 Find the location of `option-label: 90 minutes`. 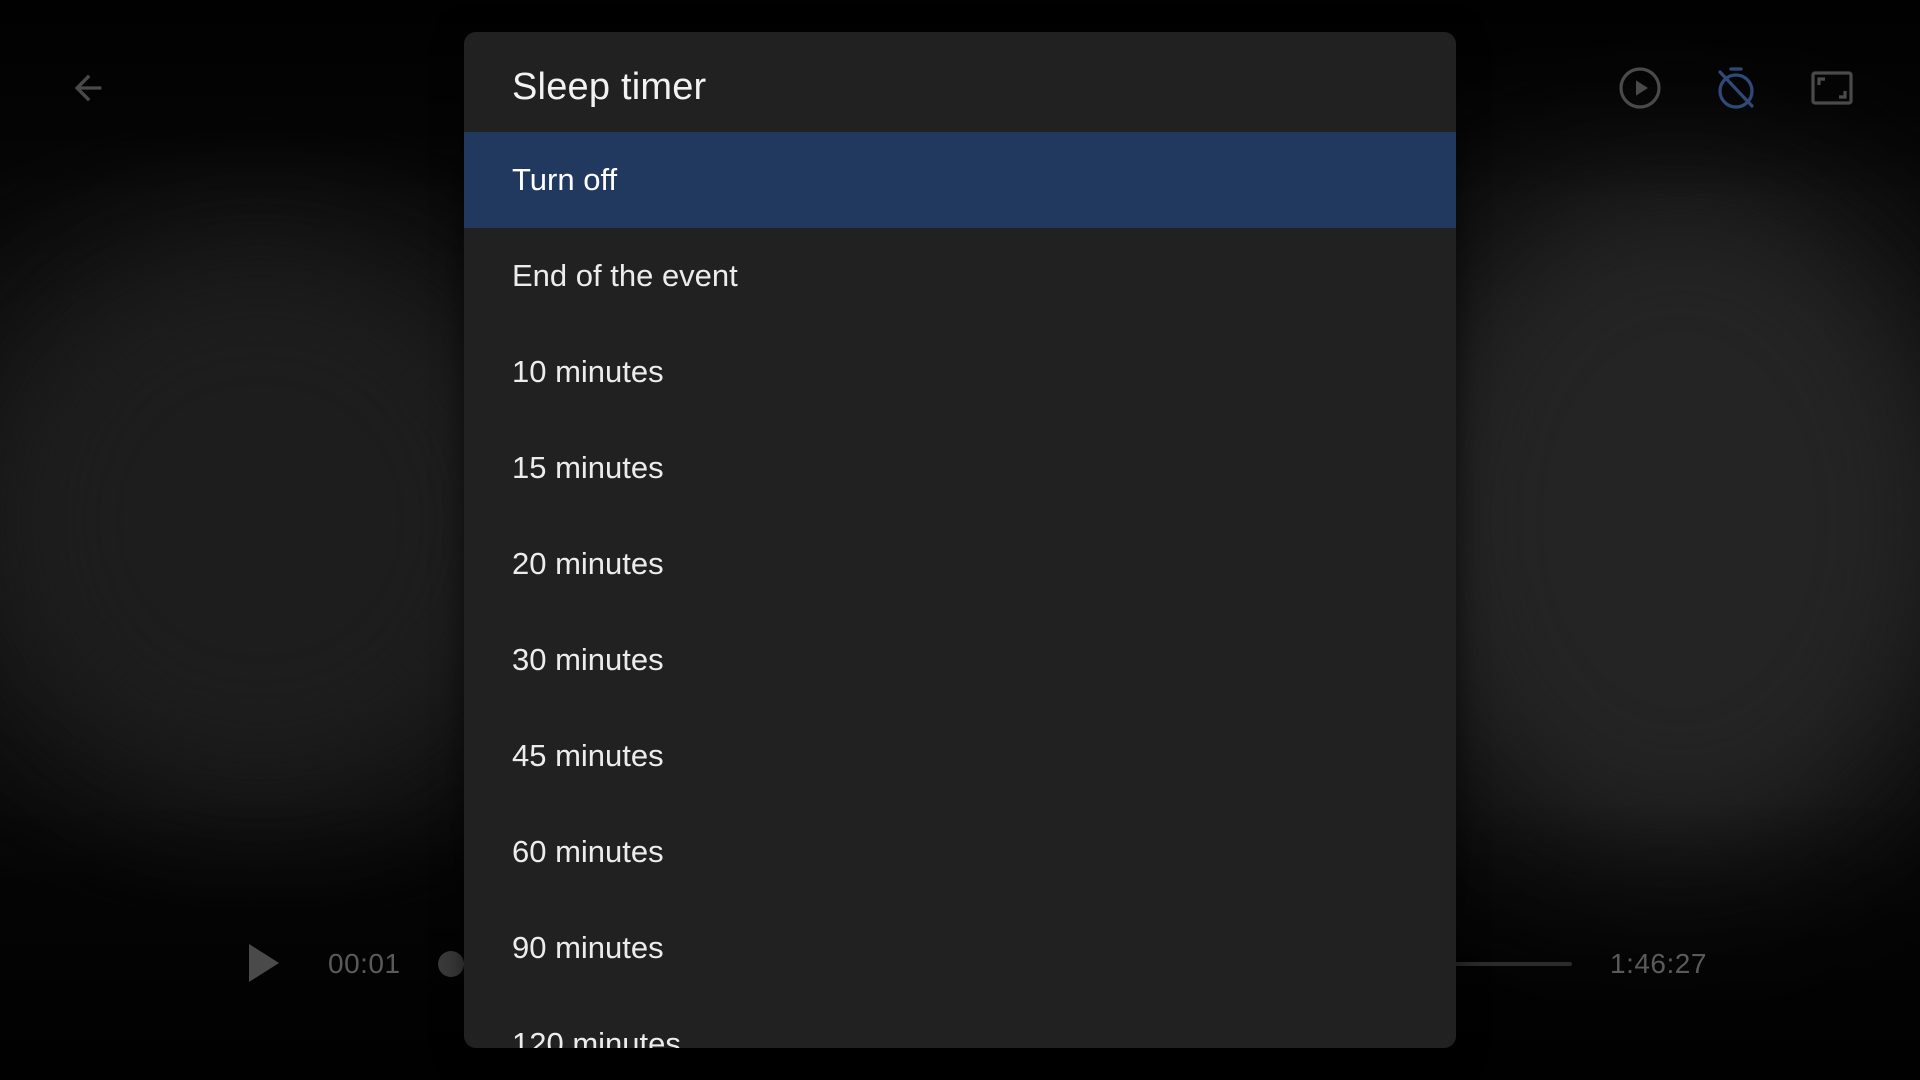

option-label: 90 minutes is located at coordinates (588, 947).